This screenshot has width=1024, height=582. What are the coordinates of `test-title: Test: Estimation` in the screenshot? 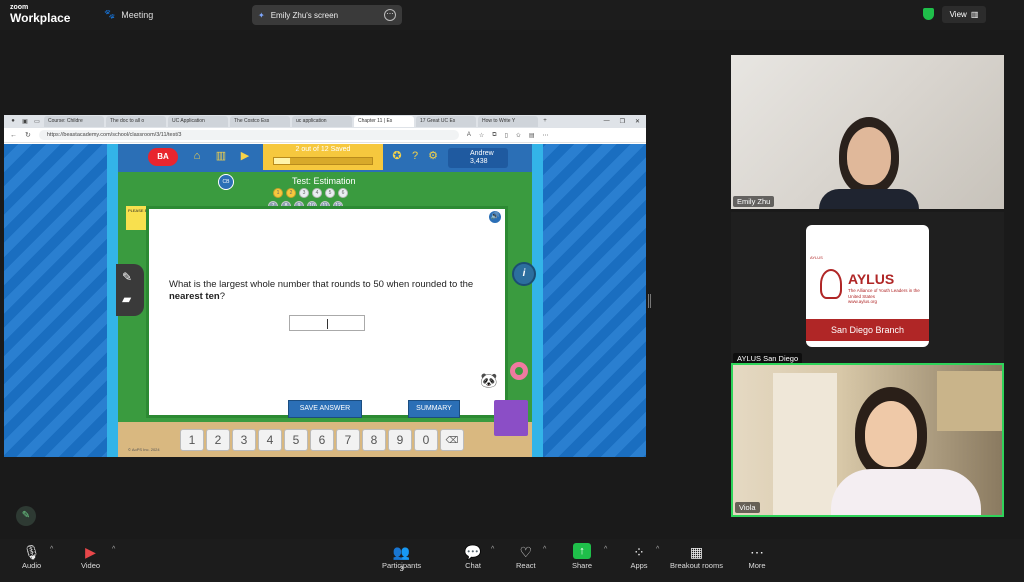 It's located at (324, 181).